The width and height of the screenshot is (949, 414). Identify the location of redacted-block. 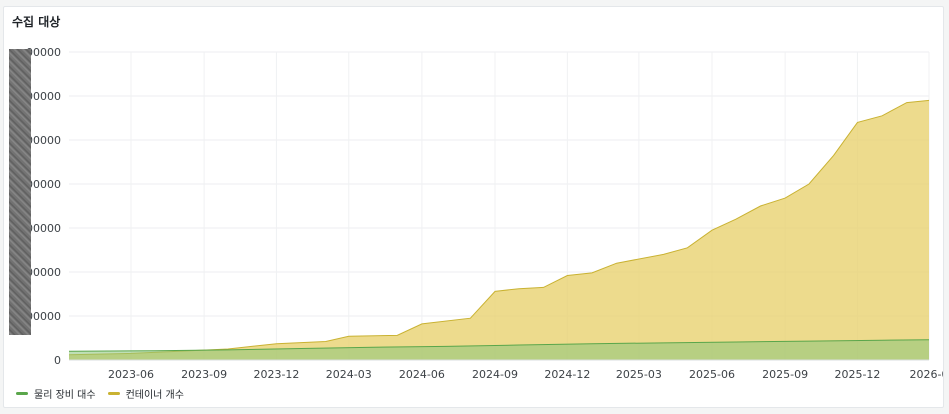
(20, 192).